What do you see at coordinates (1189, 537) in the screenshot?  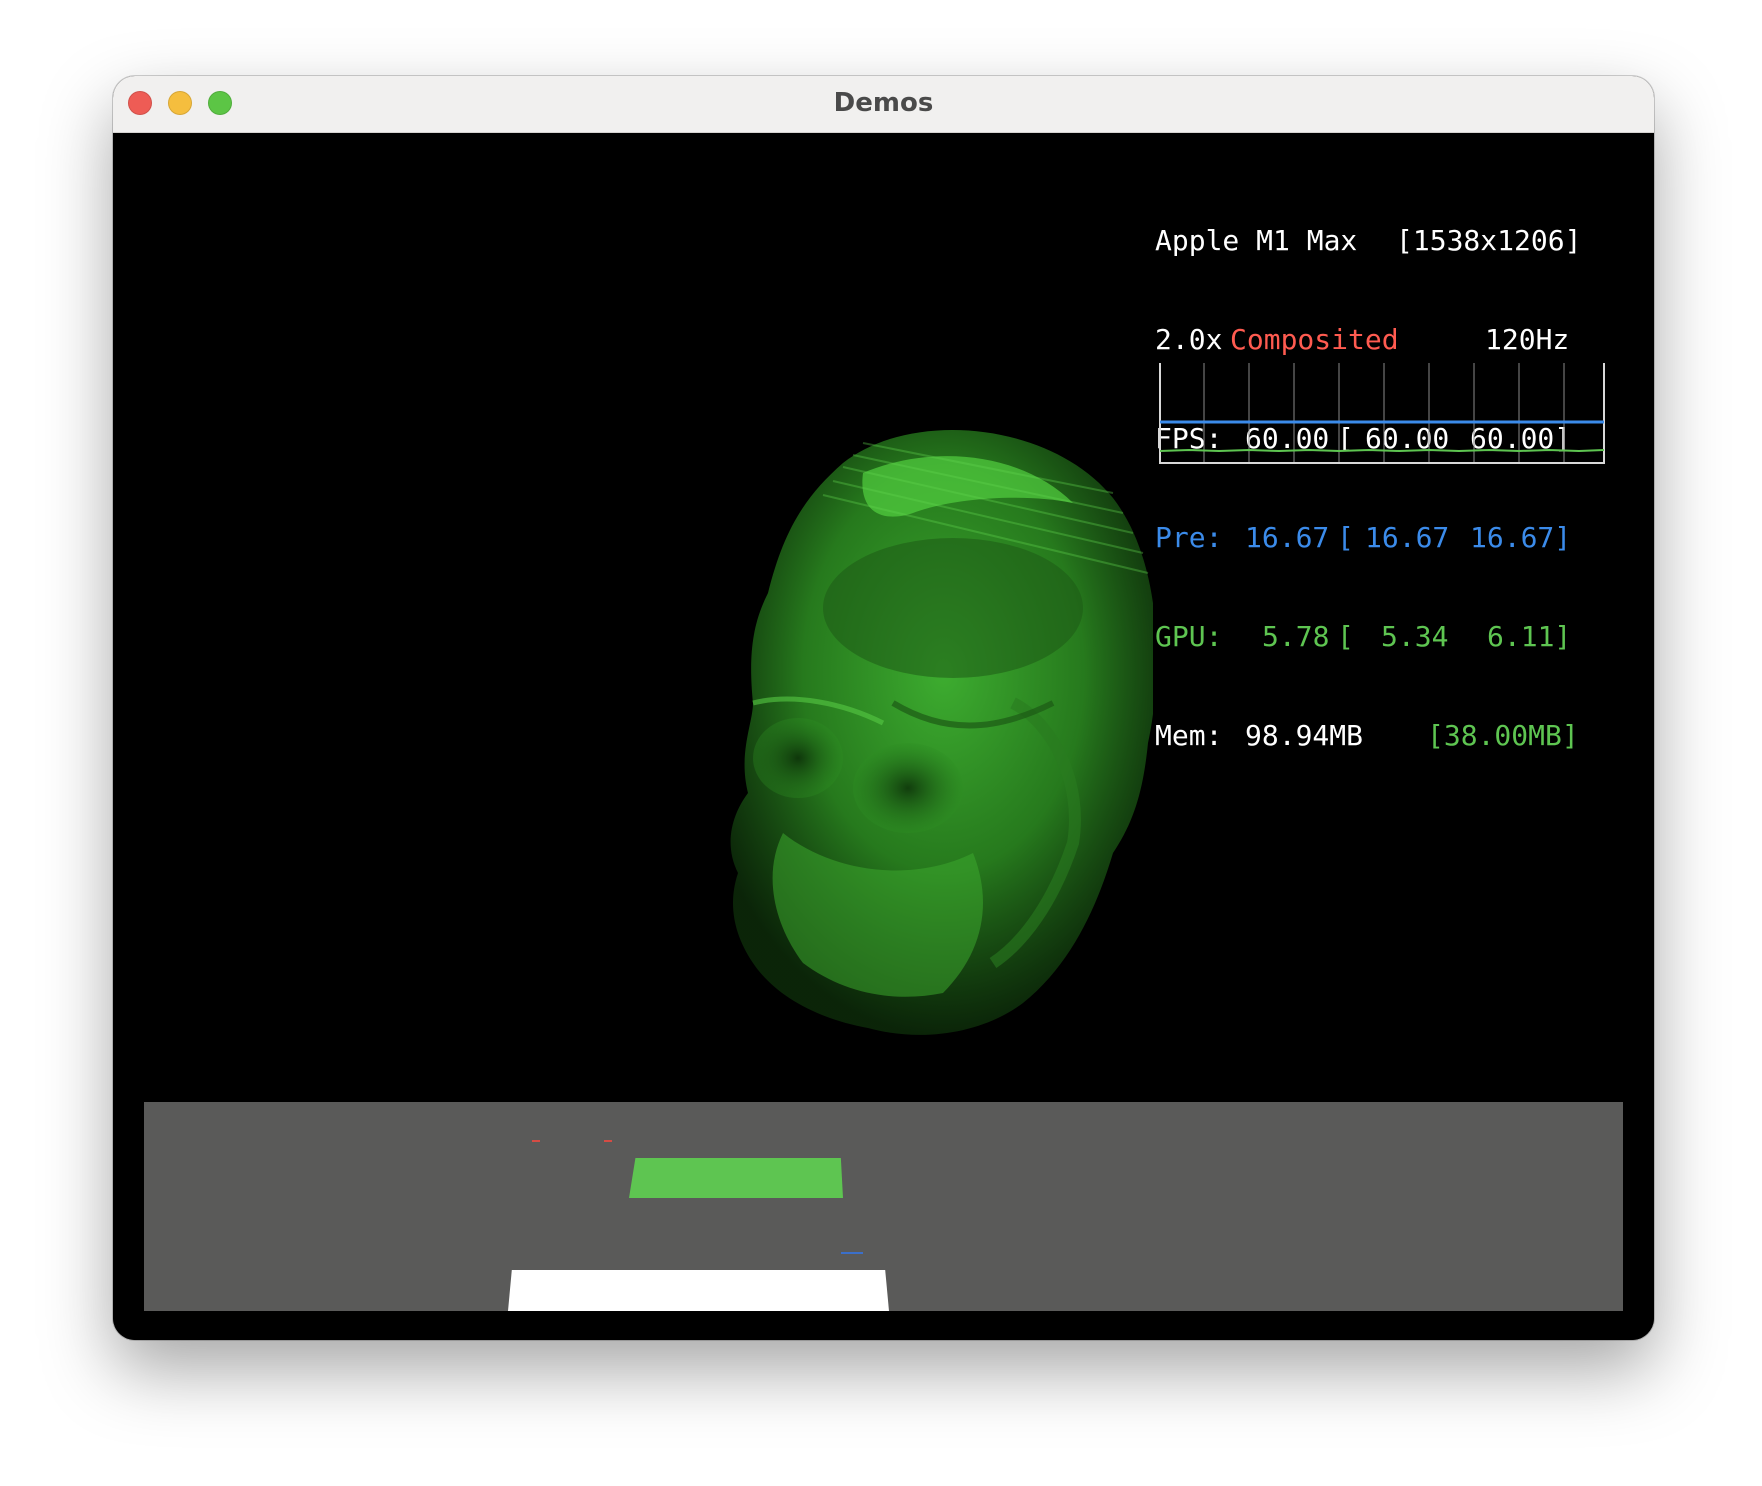 I see `pre-label: Pre:` at bounding box center [1189, 537].